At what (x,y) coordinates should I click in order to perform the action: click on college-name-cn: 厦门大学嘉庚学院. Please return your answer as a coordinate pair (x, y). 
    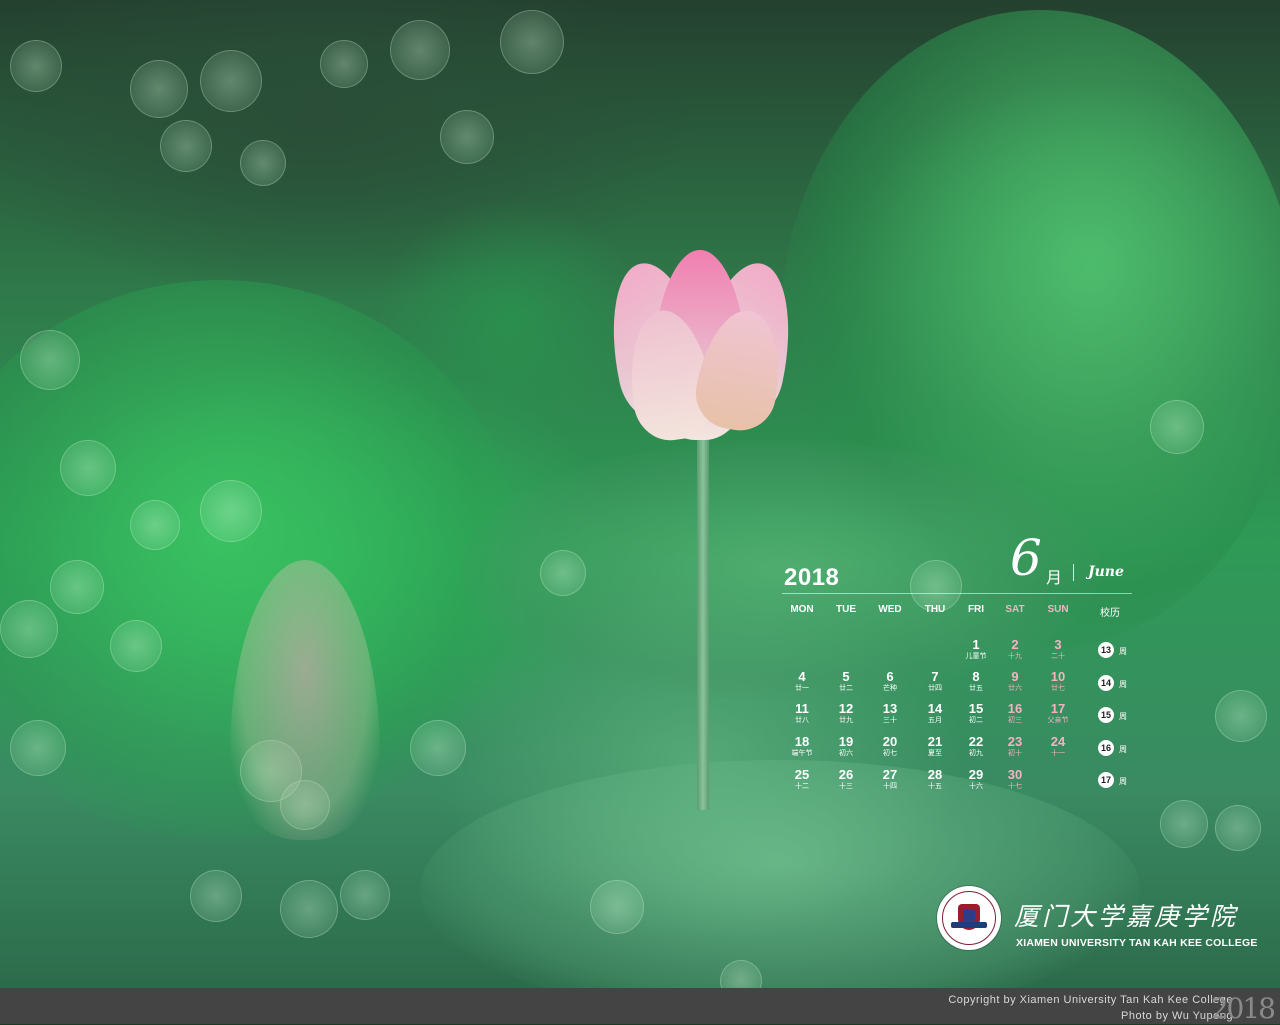
    Looking at the image, I should click on (1126, 916).